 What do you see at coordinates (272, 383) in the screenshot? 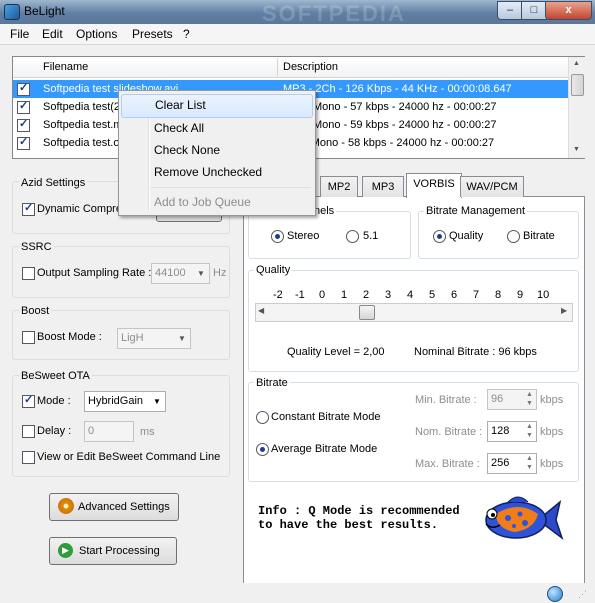
I see `bitrate-title: Bitrate` at bounding box center [272, 383].